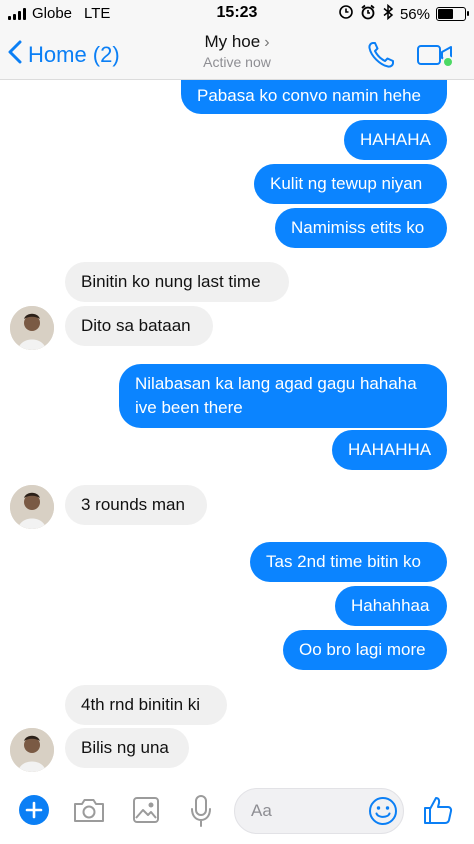  What do you see at coordinates (395, 140) in the screenshot?
I see `message-bubble: HAHAHA` at bounding box center [395, 140].